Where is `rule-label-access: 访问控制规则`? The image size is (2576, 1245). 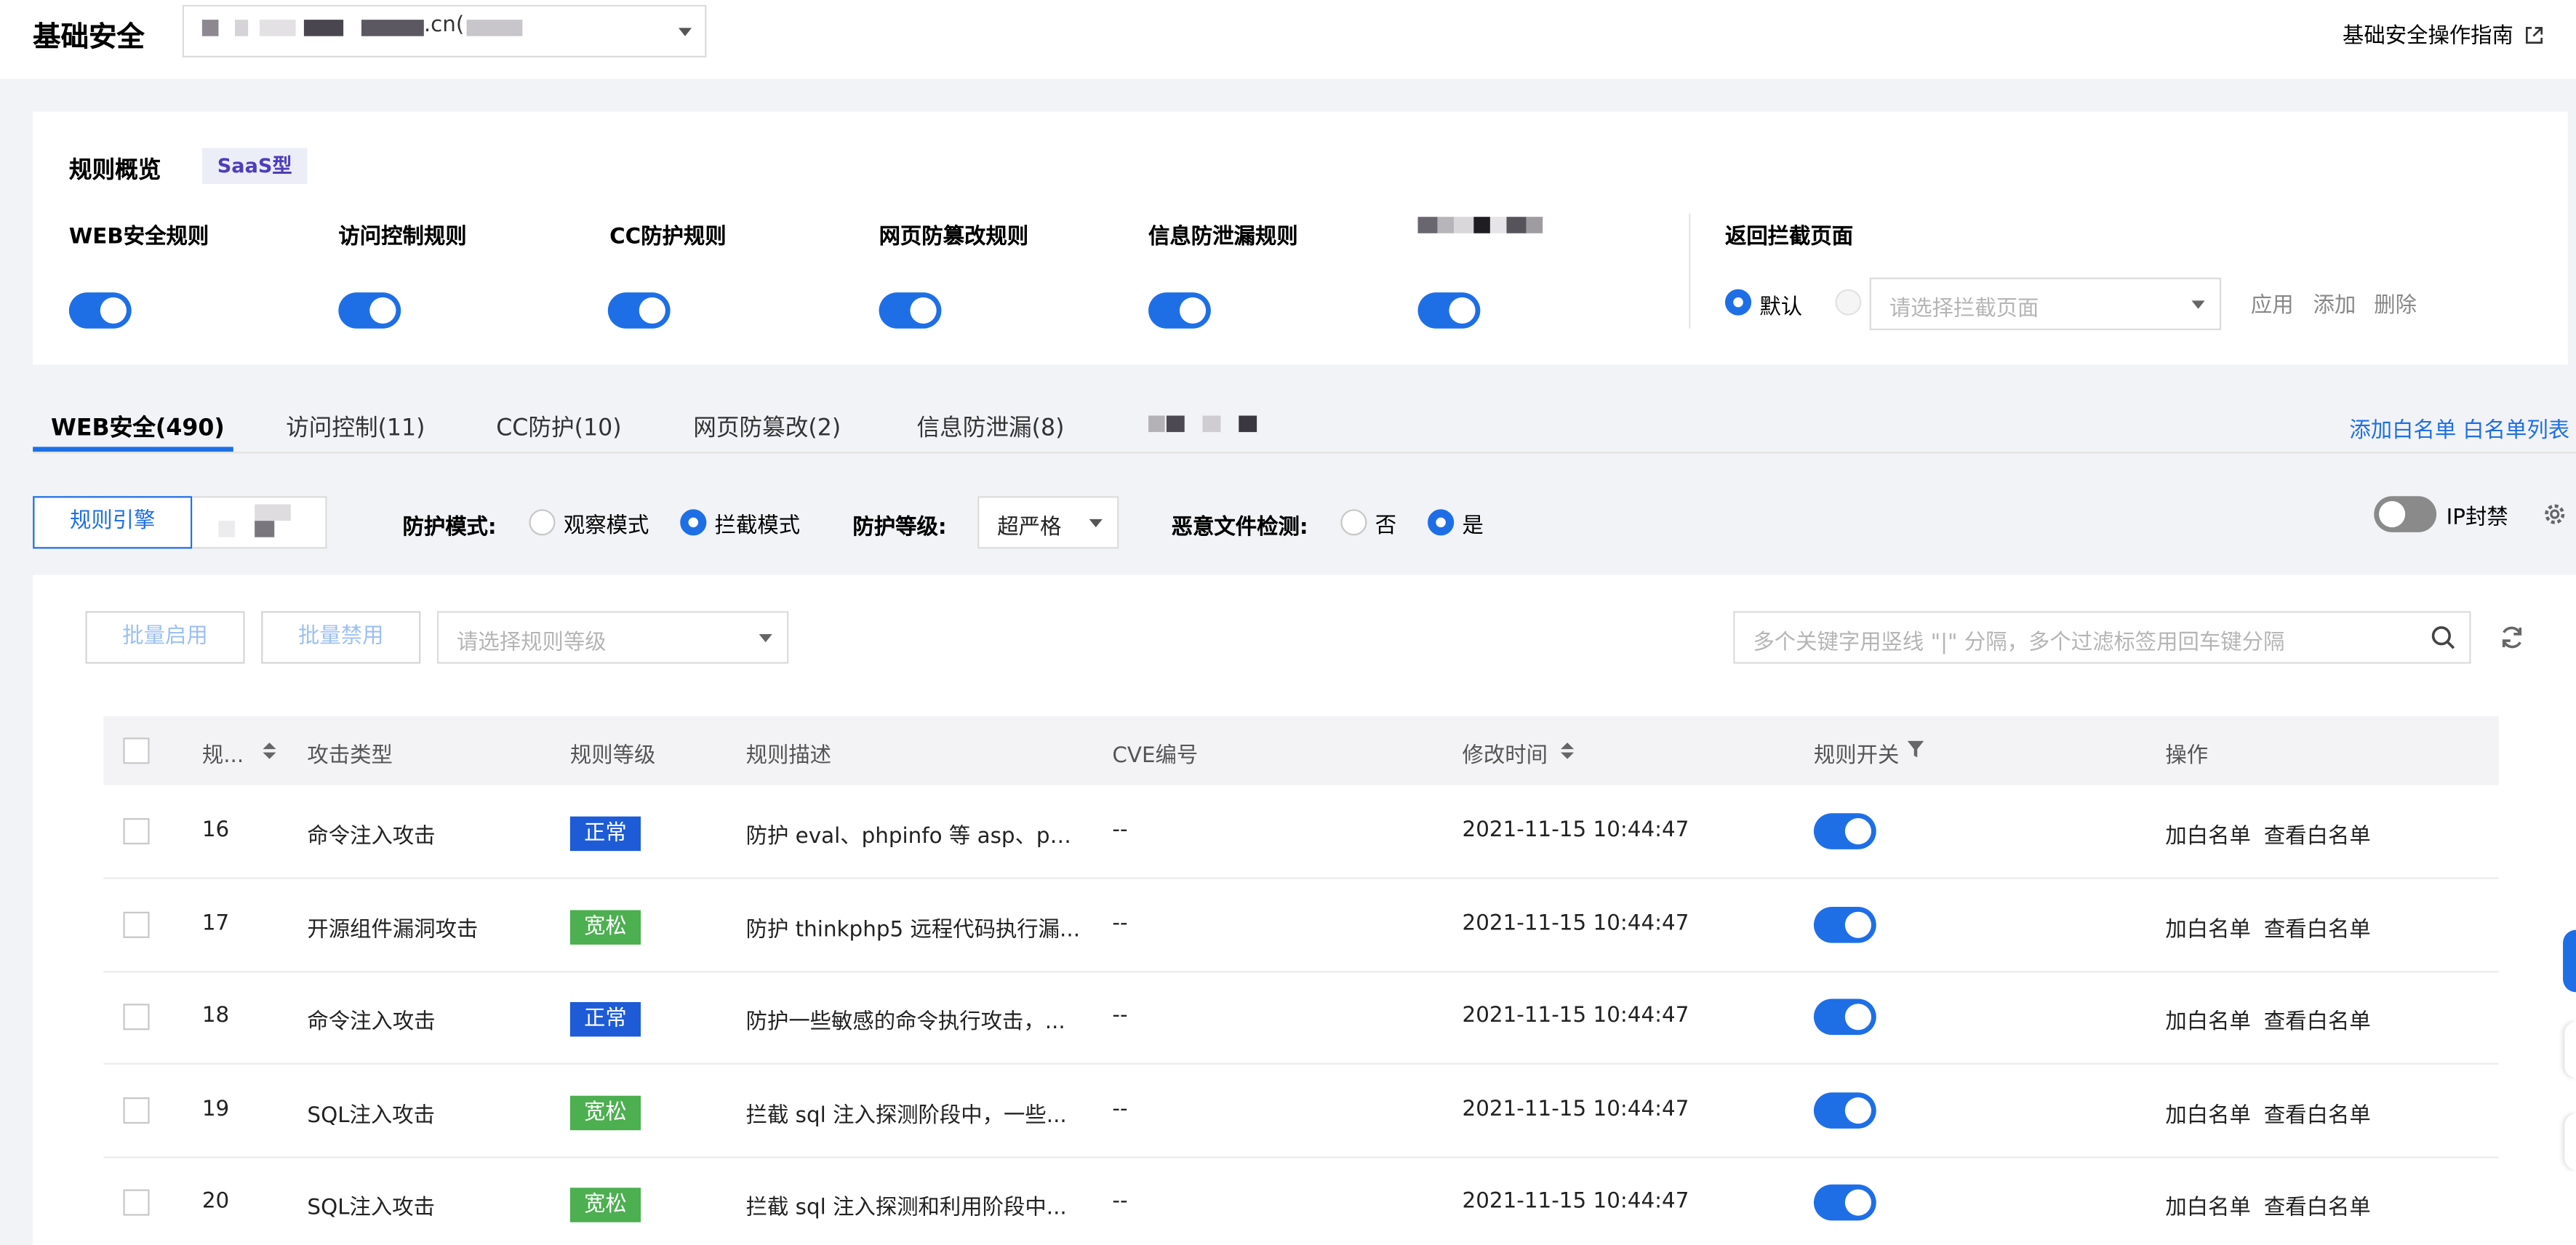
rule-label-access: 访问控制规则 is located at coordinates (402, 237).